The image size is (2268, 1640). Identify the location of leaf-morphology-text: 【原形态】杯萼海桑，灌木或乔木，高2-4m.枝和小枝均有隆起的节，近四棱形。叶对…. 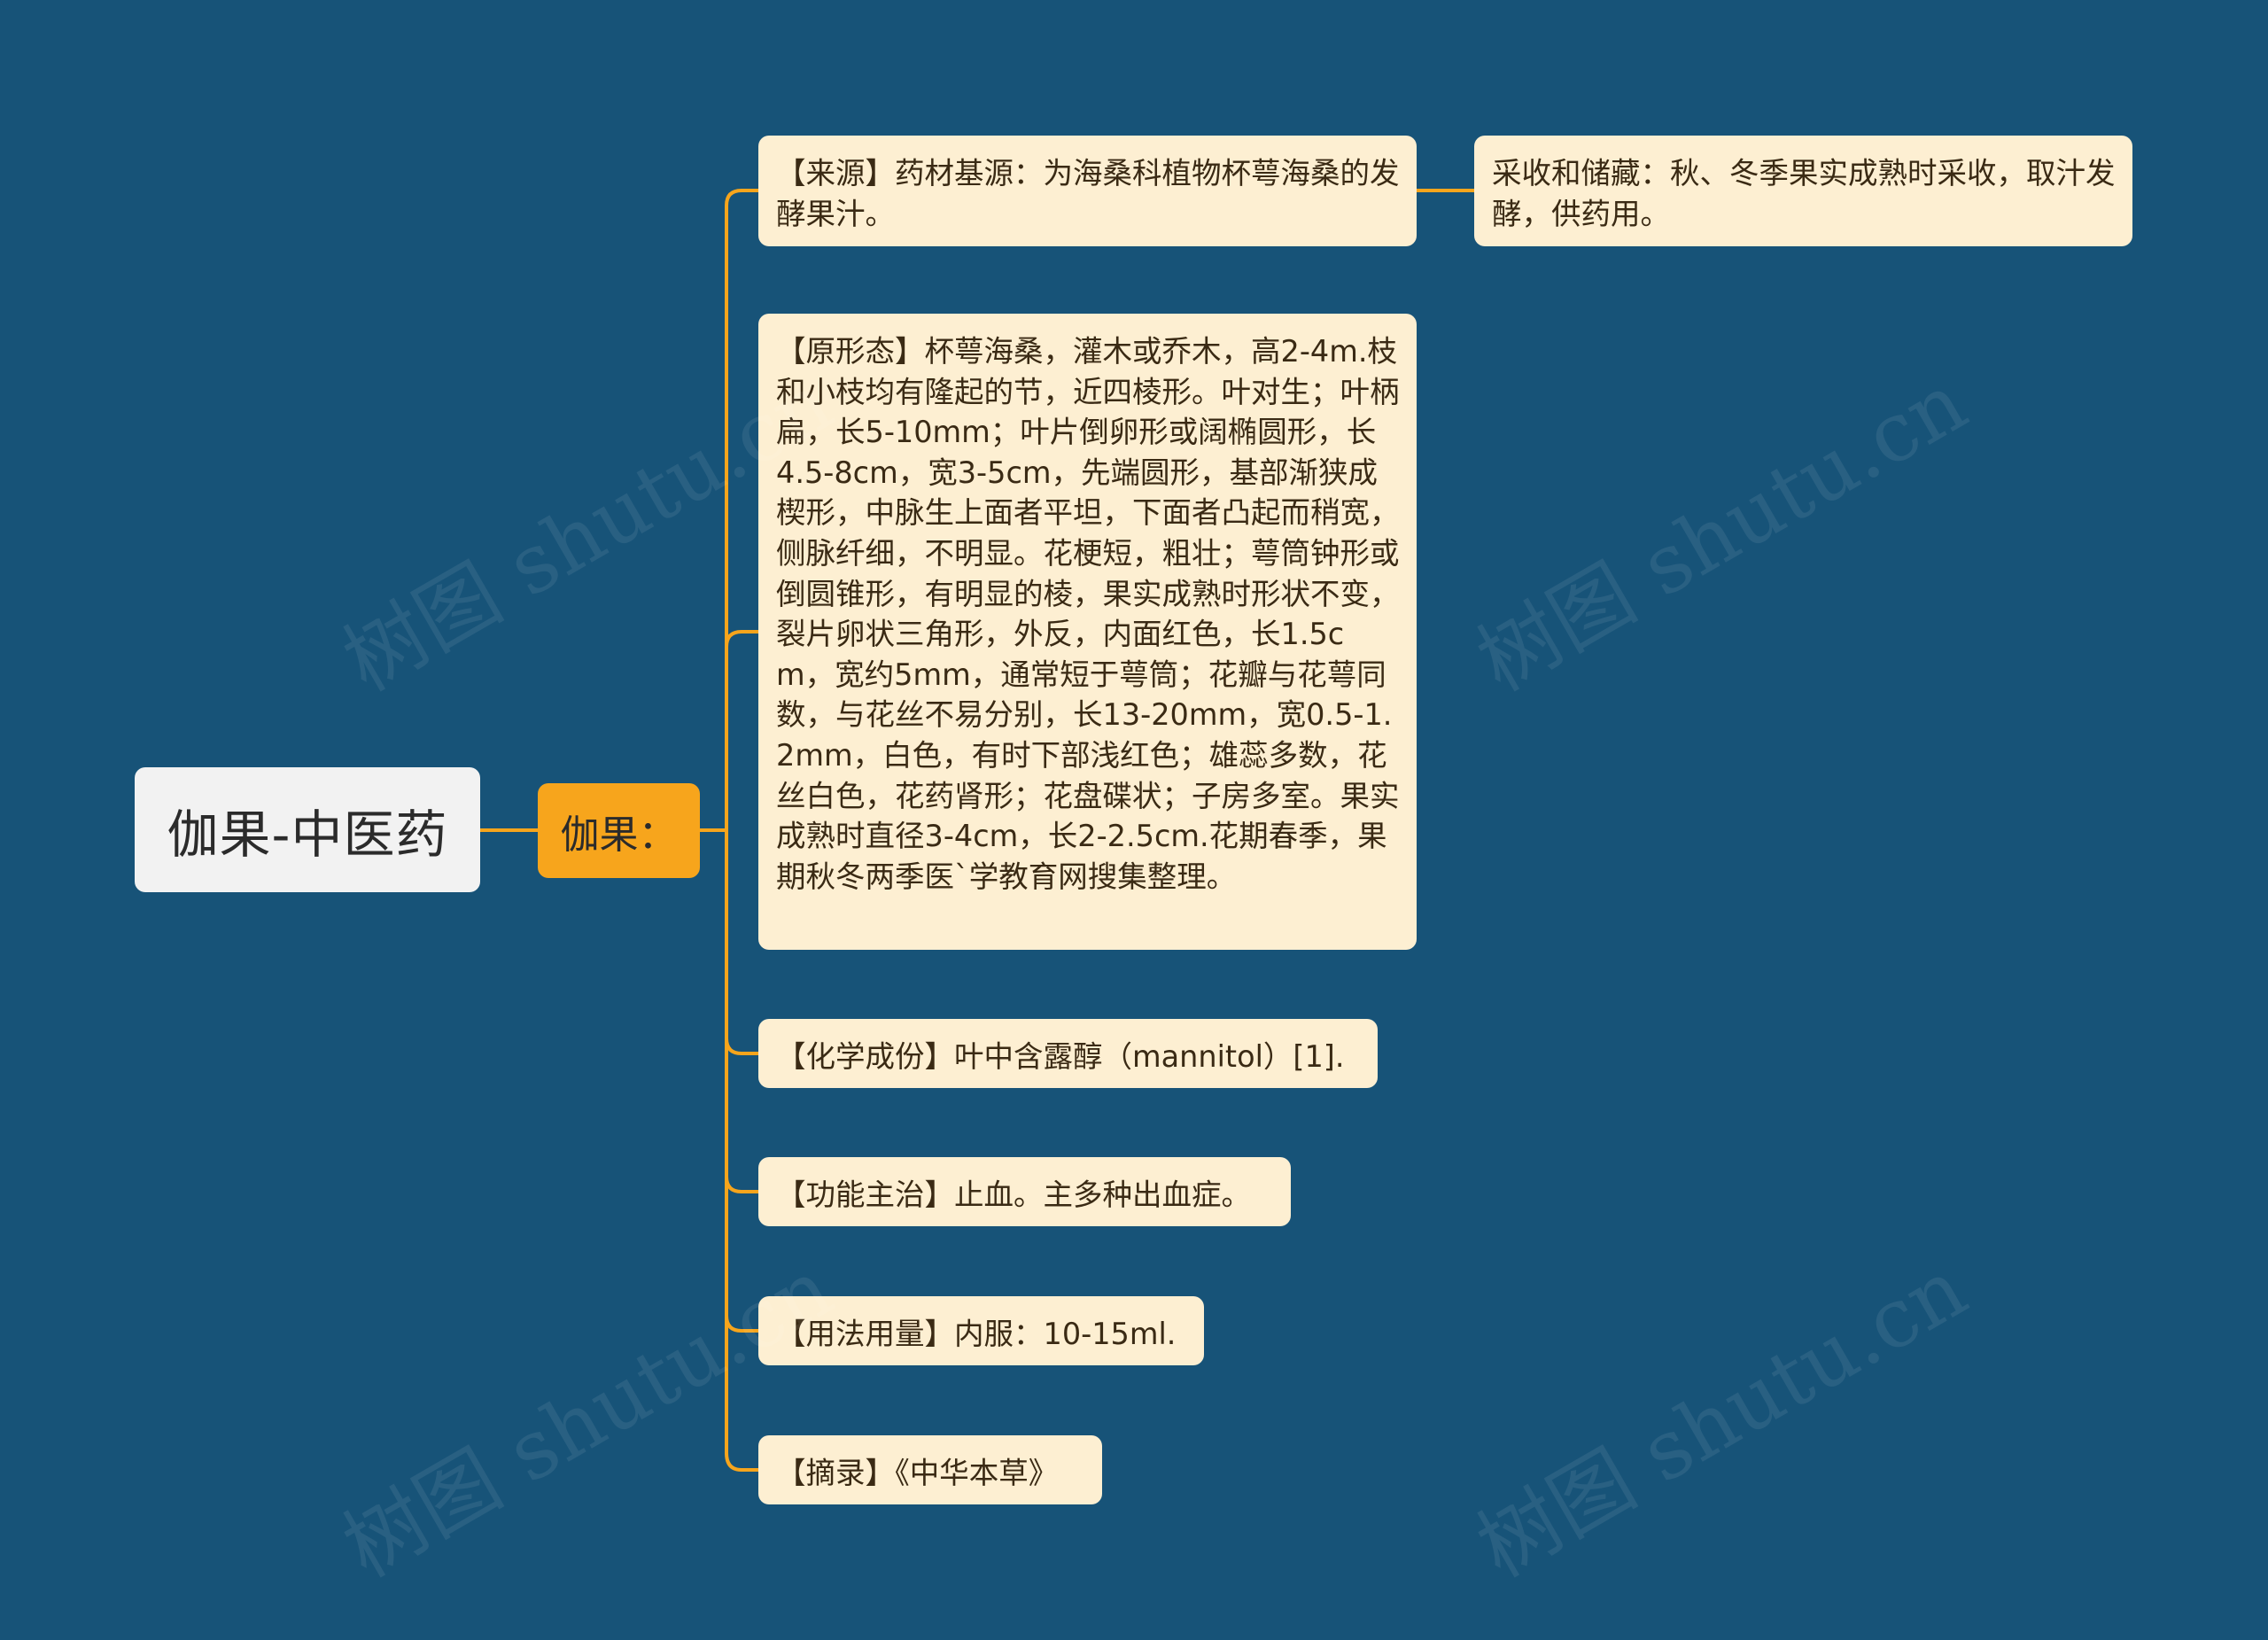
(1088, 614).